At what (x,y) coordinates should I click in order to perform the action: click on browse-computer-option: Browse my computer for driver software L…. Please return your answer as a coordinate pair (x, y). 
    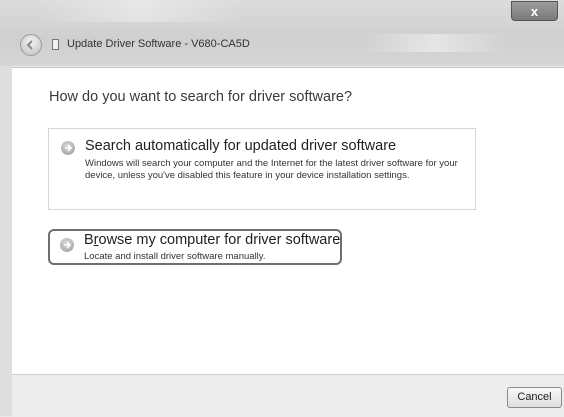
    Looking at the image, I should click on (195, 247).